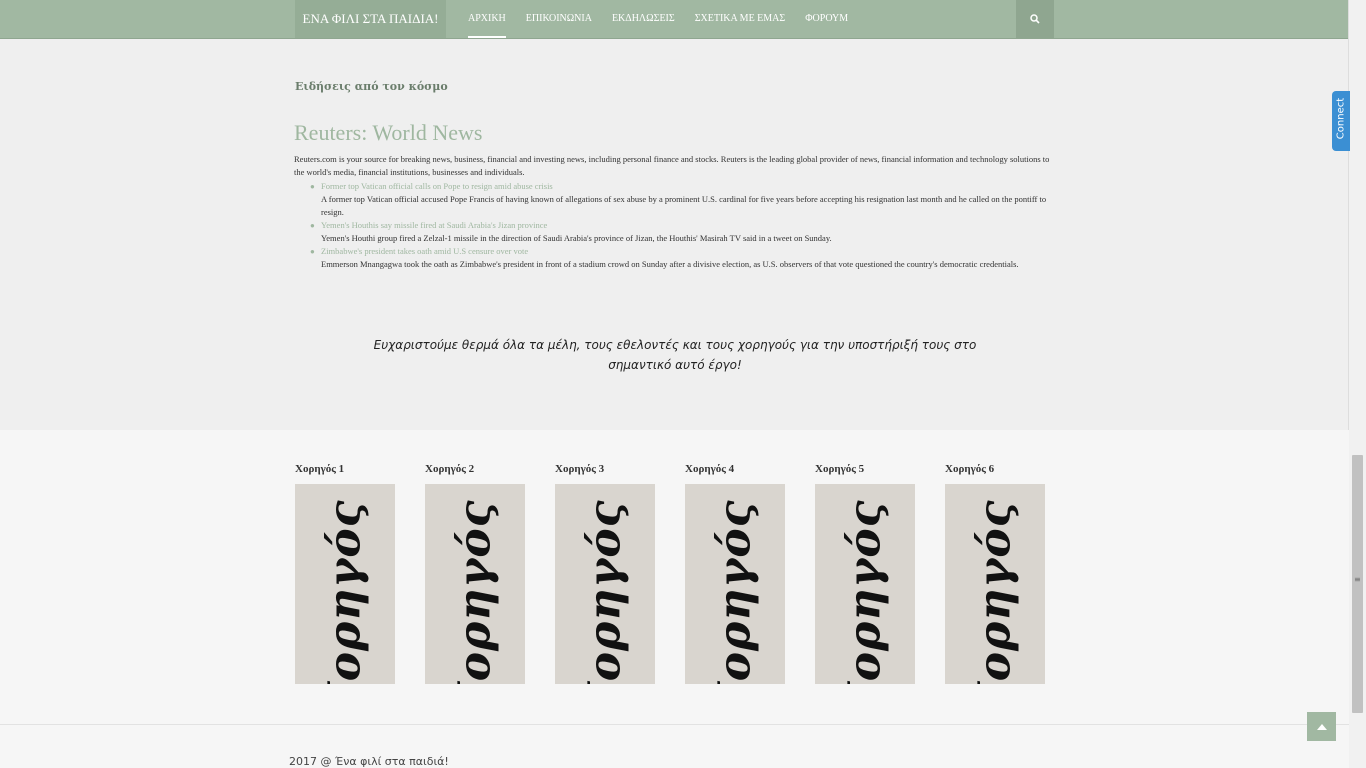 The image size is (1366, 768). What do you see at coordinates (1341, 118) in the screenshot?
I see `connect-label: Connect` at bounding box center [1341, 118].